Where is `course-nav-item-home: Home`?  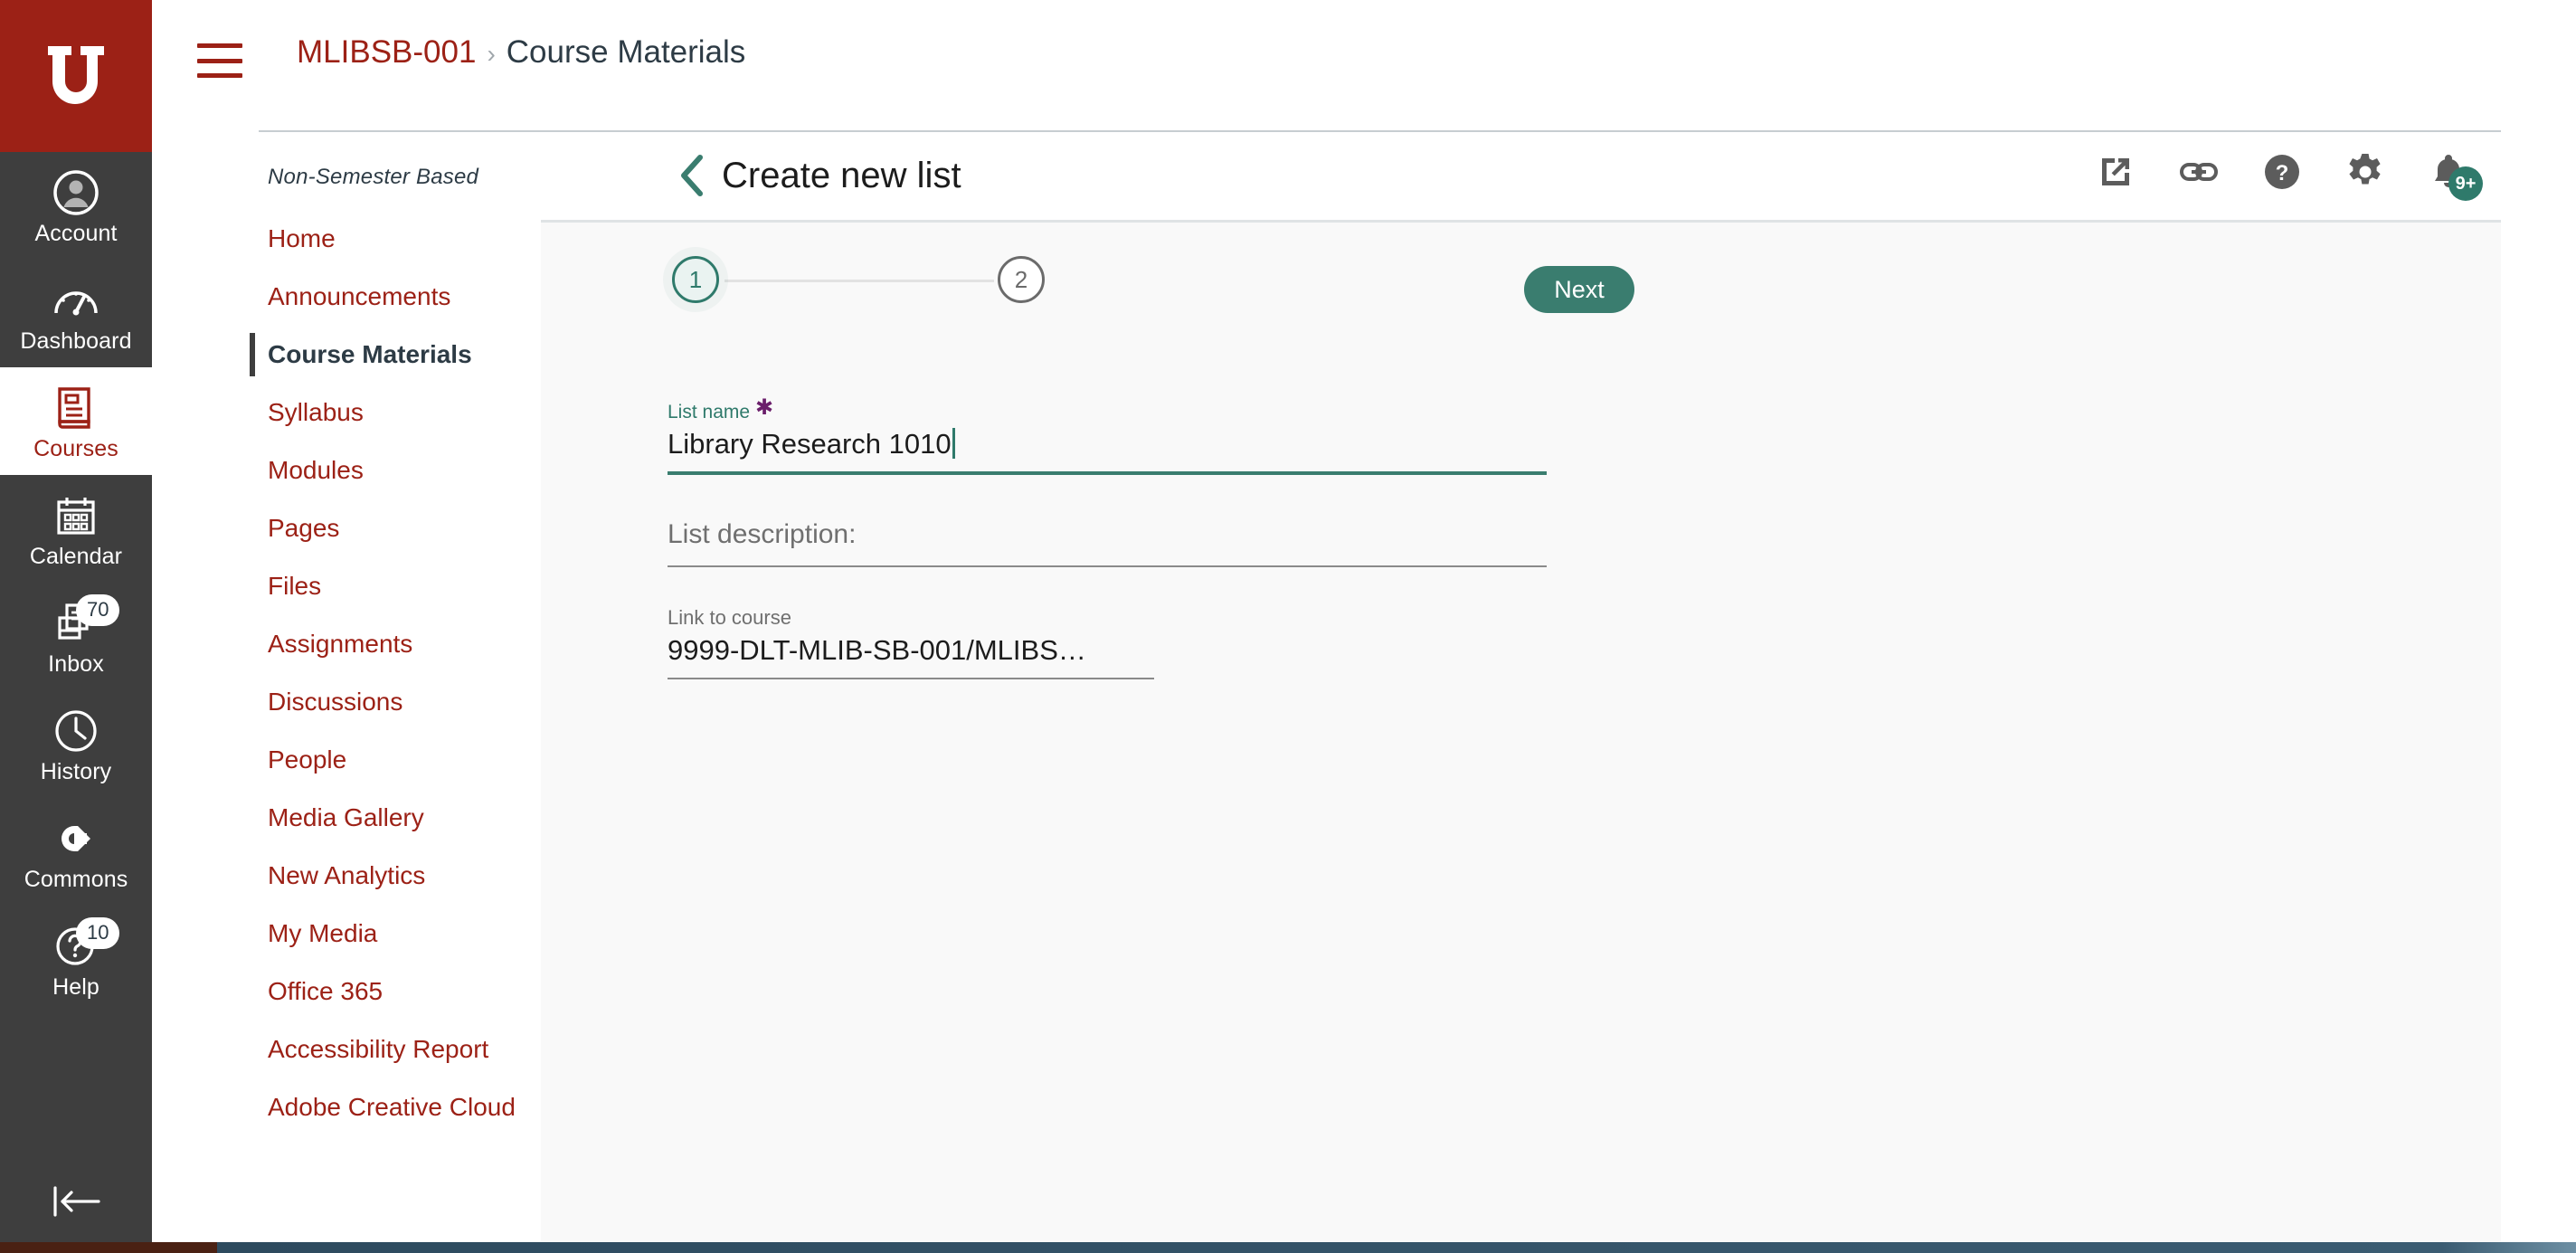
course-nav-item-home: Home is located at coordinates (373, 239).